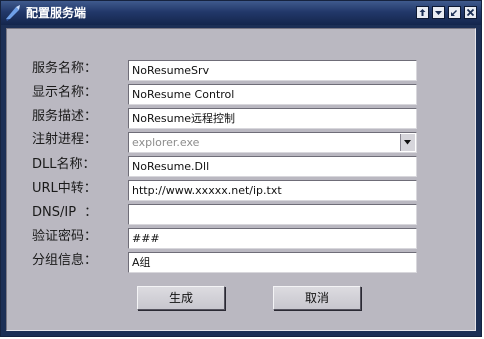 The width and height of the screenshot is (484, 339). I want to click on minimize-button, so click(438, 12).